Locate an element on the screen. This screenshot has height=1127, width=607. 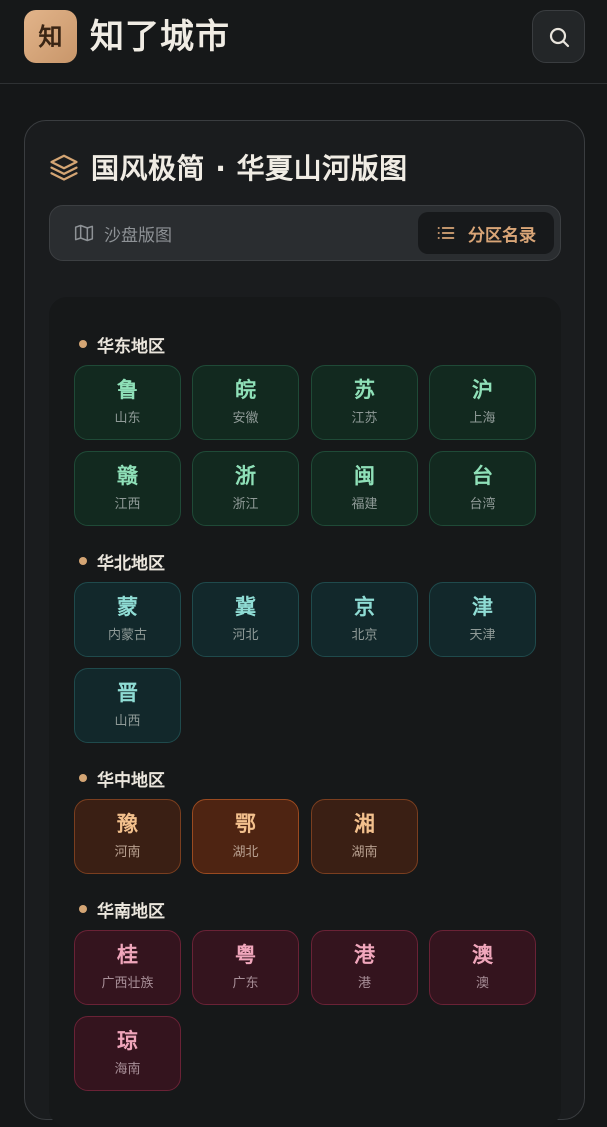
province-tile: 港港 is located at coordinates (364, 967).